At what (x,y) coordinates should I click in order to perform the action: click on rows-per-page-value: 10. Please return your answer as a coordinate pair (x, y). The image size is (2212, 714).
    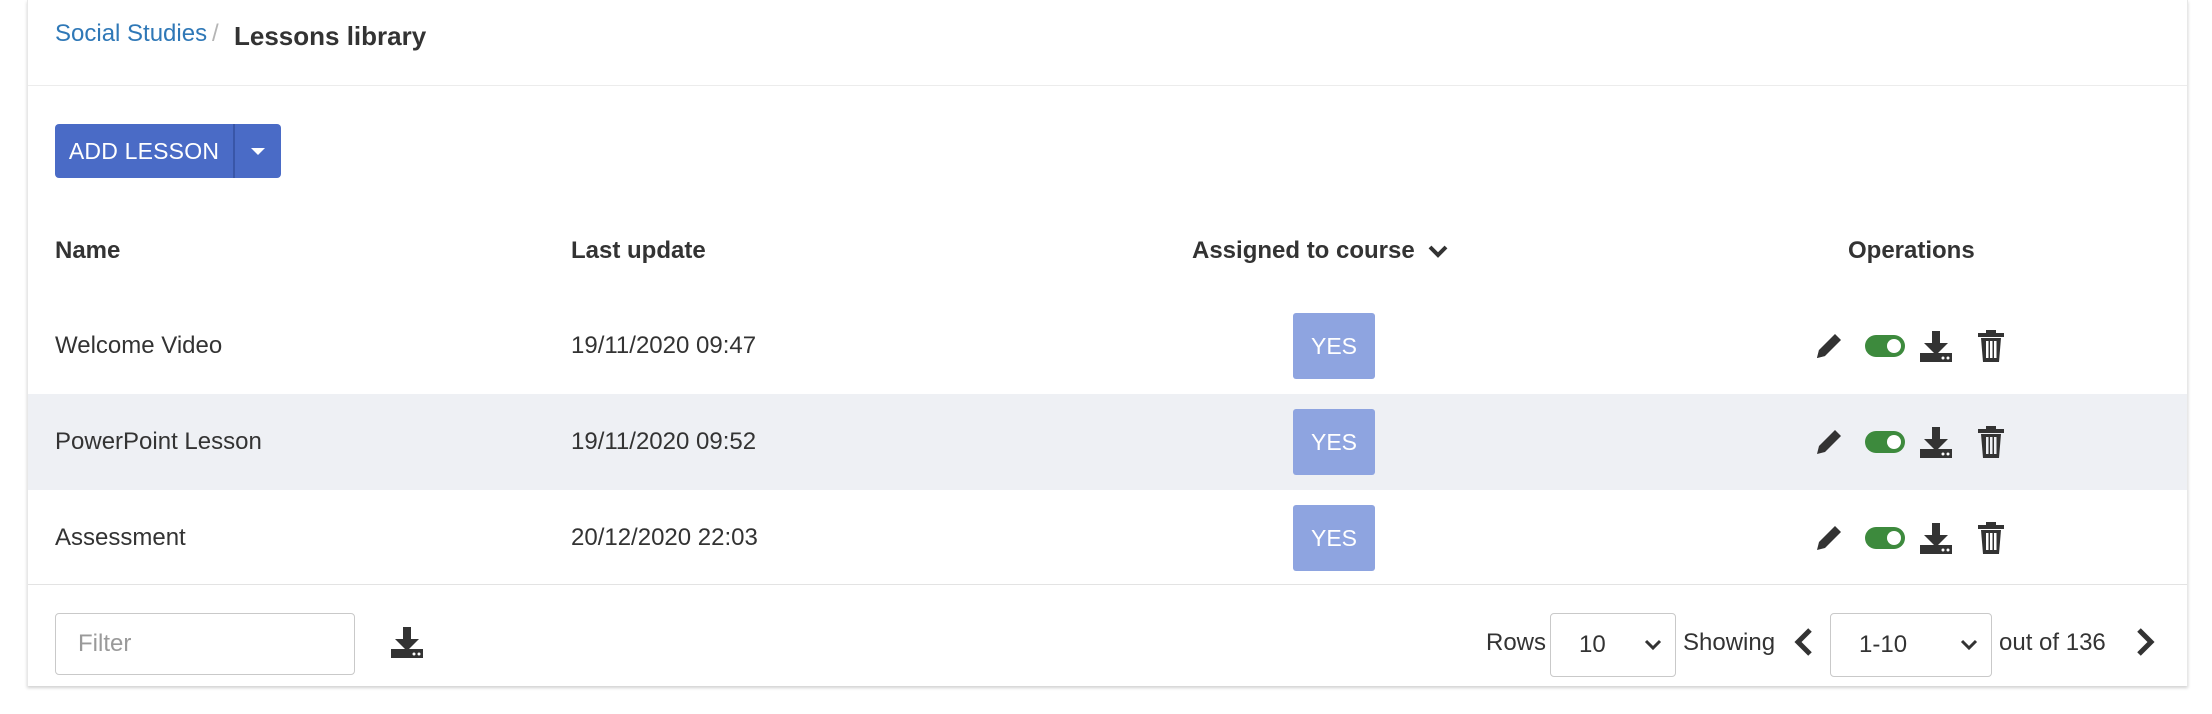
    Looking at the image, I should click on (1592, 644).